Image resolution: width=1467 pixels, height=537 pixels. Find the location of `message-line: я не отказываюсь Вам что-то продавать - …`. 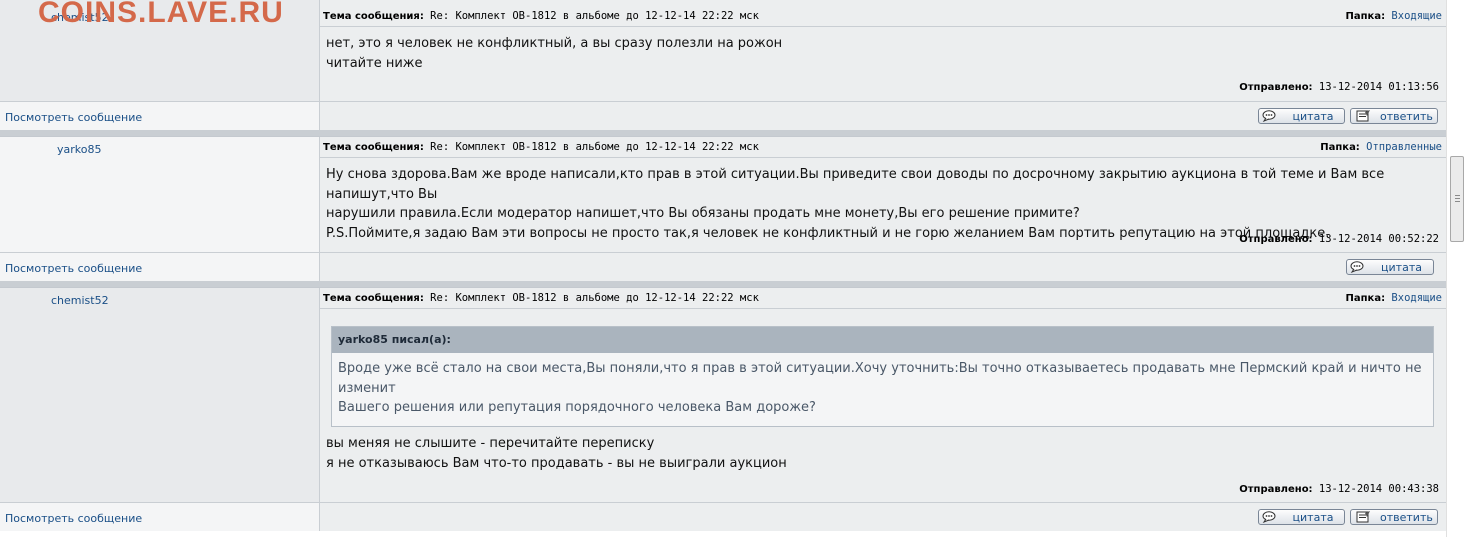

message-line: я не отказываюсь Вам что-то продавать - … is located at coordinates (556, 463).